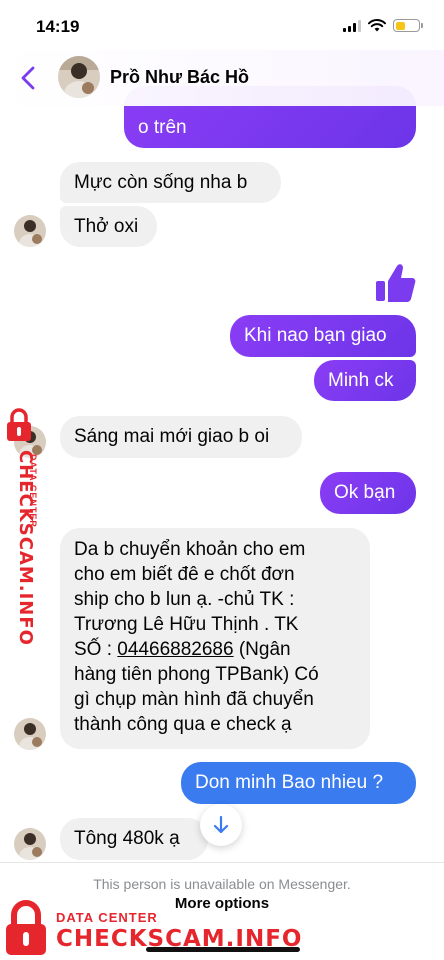 This screenshot has height=960, width=444. I want to click on watermark-side: CHECKSCAM.INFO DATA CENTER, so click(22, 527).